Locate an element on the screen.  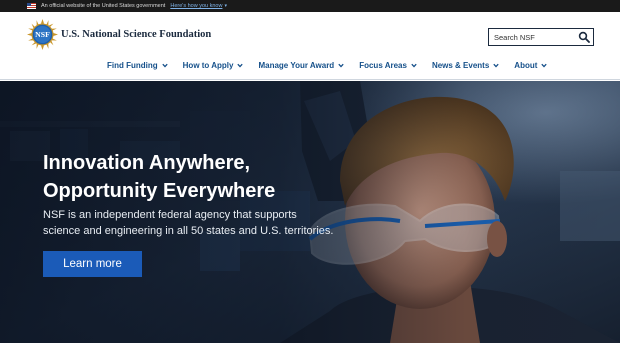
nav-item-find-funding: Find Funding is located at coordinates (137, 65).